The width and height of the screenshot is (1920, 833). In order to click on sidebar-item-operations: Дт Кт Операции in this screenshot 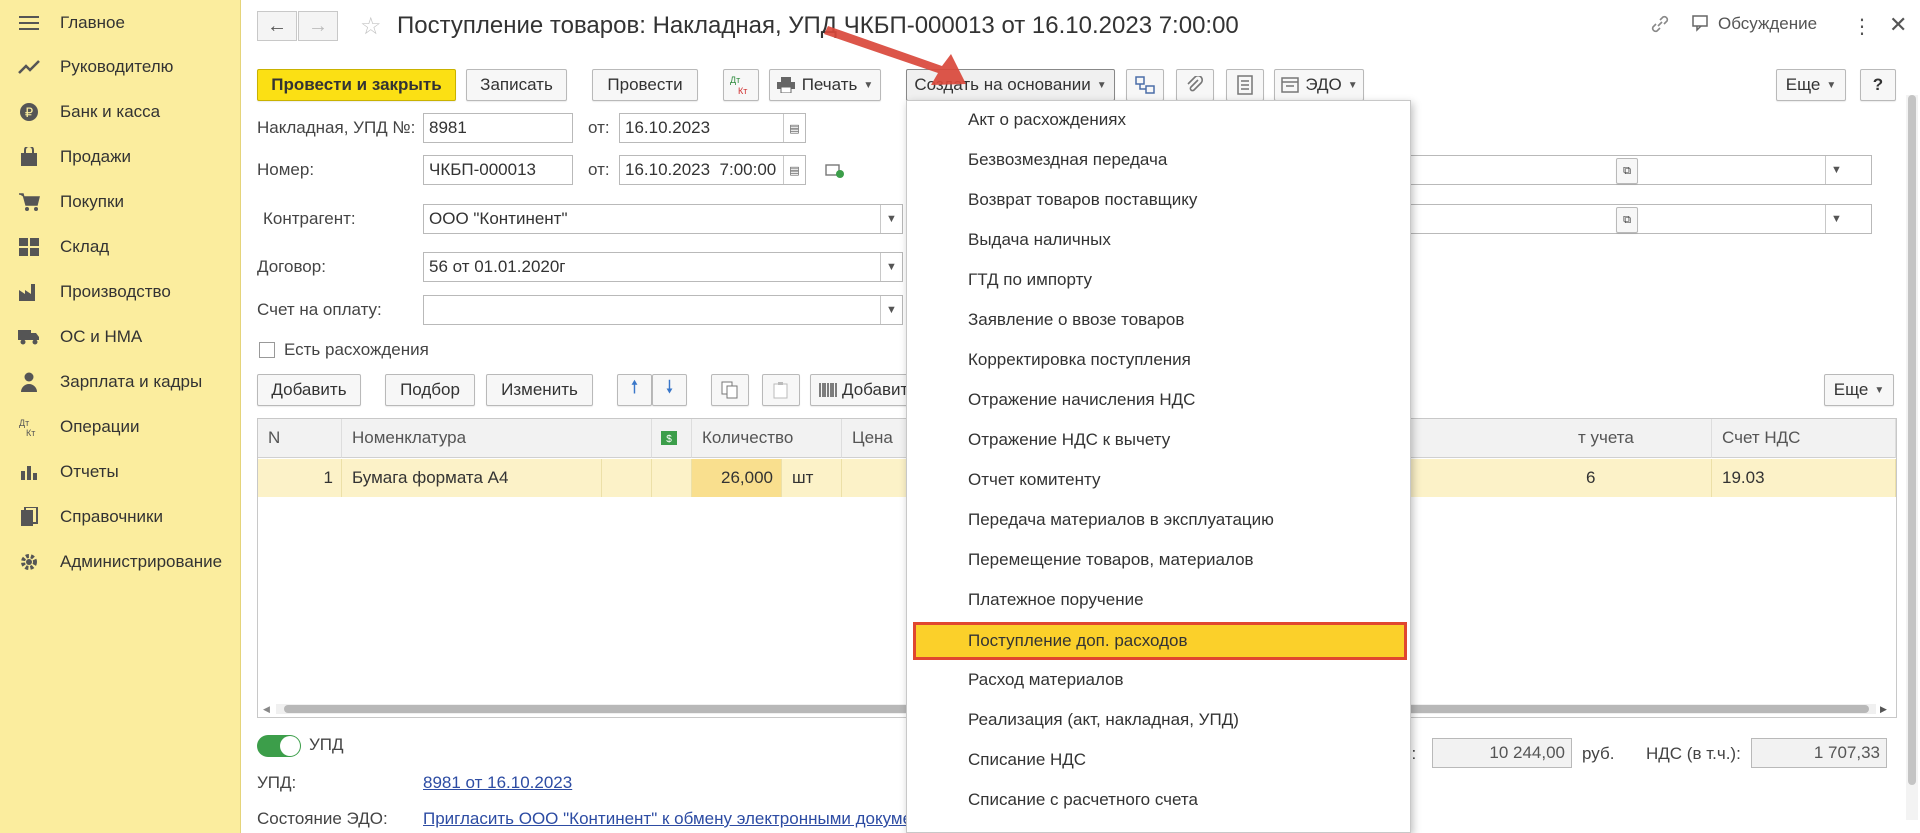, I will do `click(120, 426)`.